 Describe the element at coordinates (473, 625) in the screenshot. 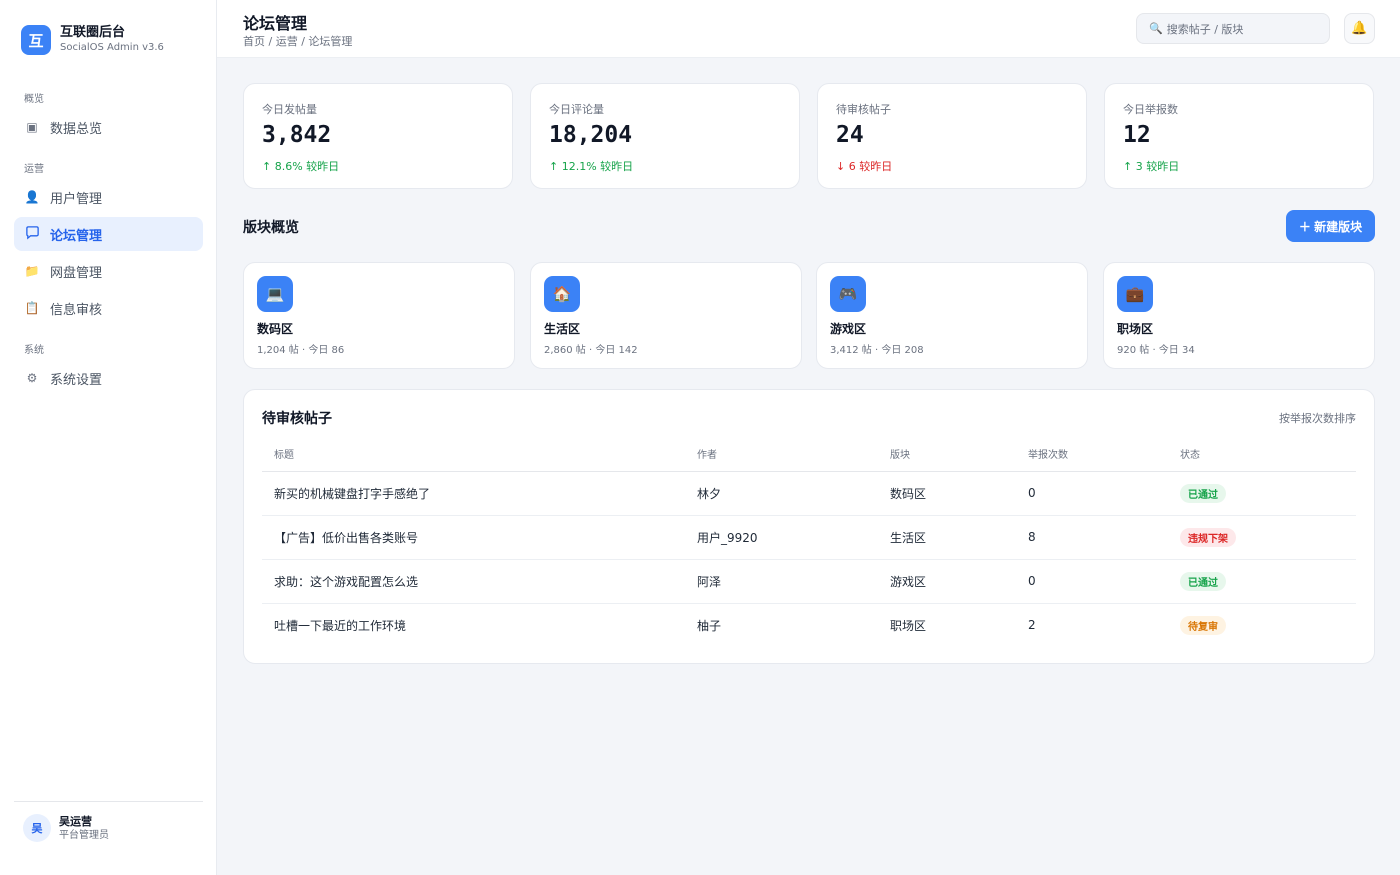

I see `post-title: 吐槽一下最近的工作环境` at that location.